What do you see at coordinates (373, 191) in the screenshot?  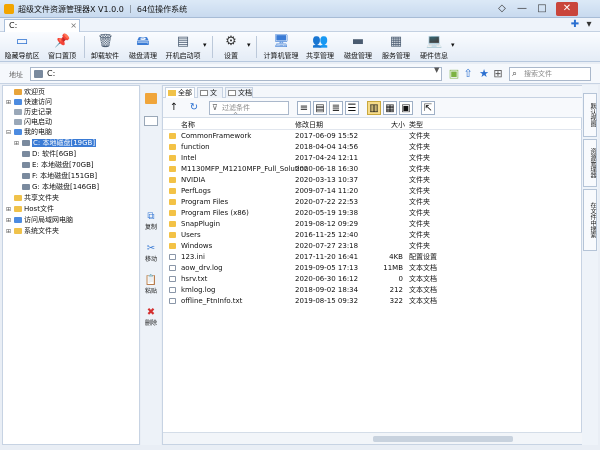 I see `file-row: PerfLogs 2009-07-14 11:20 文件夹` at bounding box center [373, 191].